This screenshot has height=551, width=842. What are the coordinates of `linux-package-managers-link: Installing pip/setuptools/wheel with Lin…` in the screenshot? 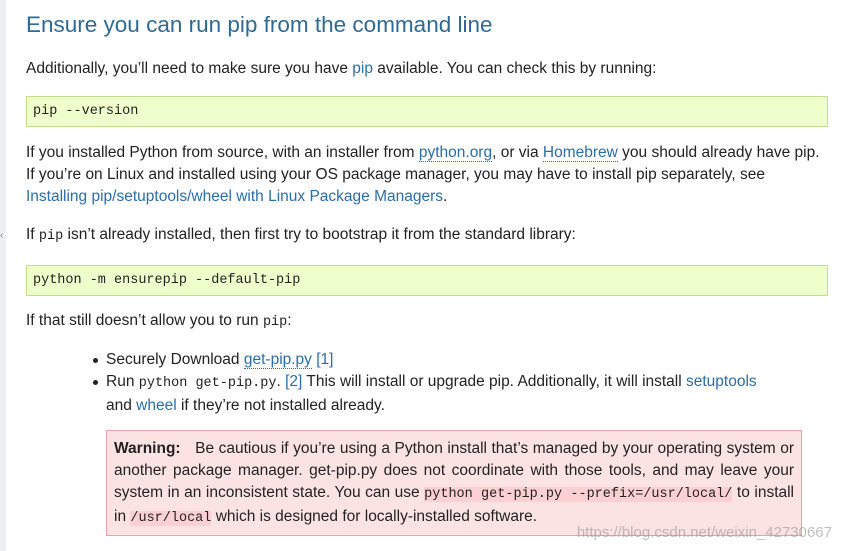 It's located at (234, 196).